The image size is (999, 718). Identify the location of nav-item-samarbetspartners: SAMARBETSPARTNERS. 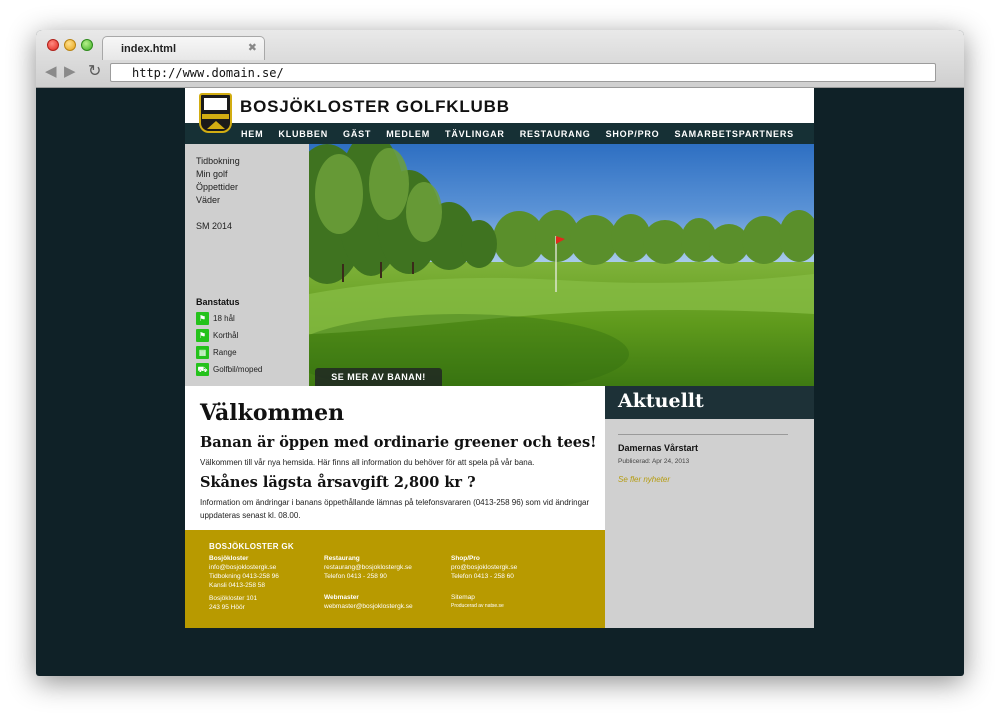
(734, 134).